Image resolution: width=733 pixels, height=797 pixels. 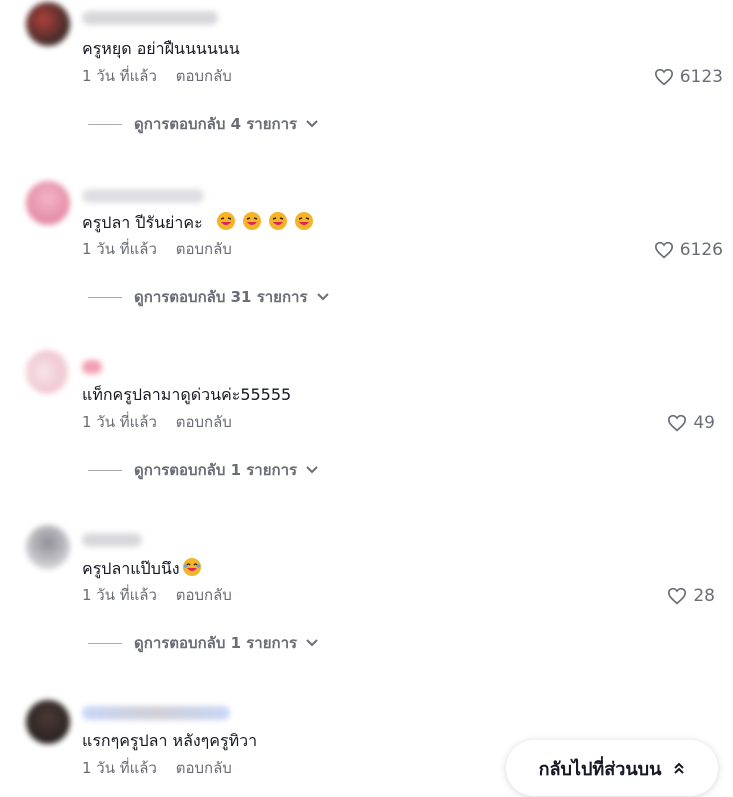 I want to click on view-replies-button: ดูการตอบกลับ 4 รายการ, so click(x=203, y=124).